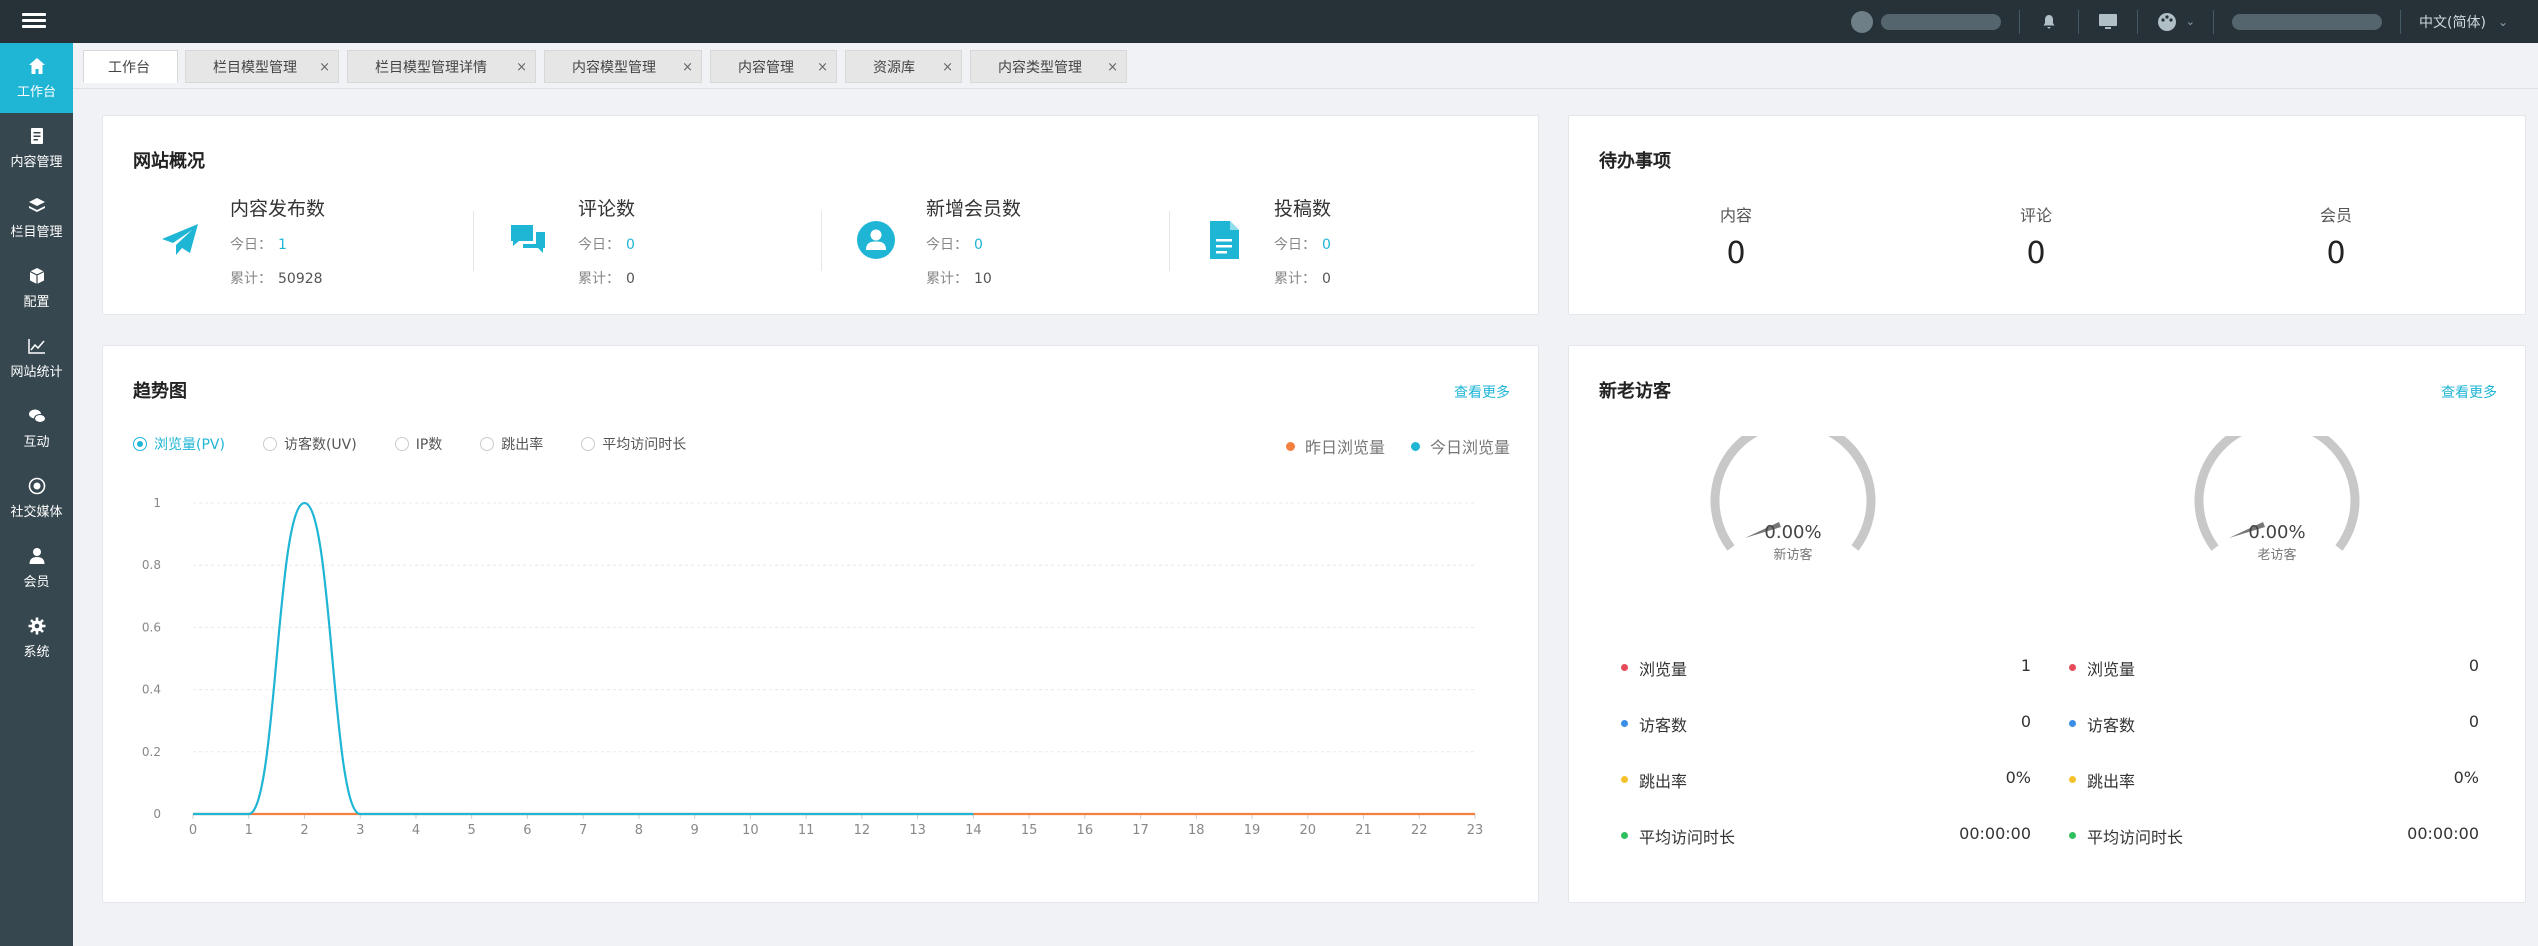  What do you see at coordinates (193, 830) in the screenshot?
I see `x-tick-label: 0` at bounding box center [193, 830].